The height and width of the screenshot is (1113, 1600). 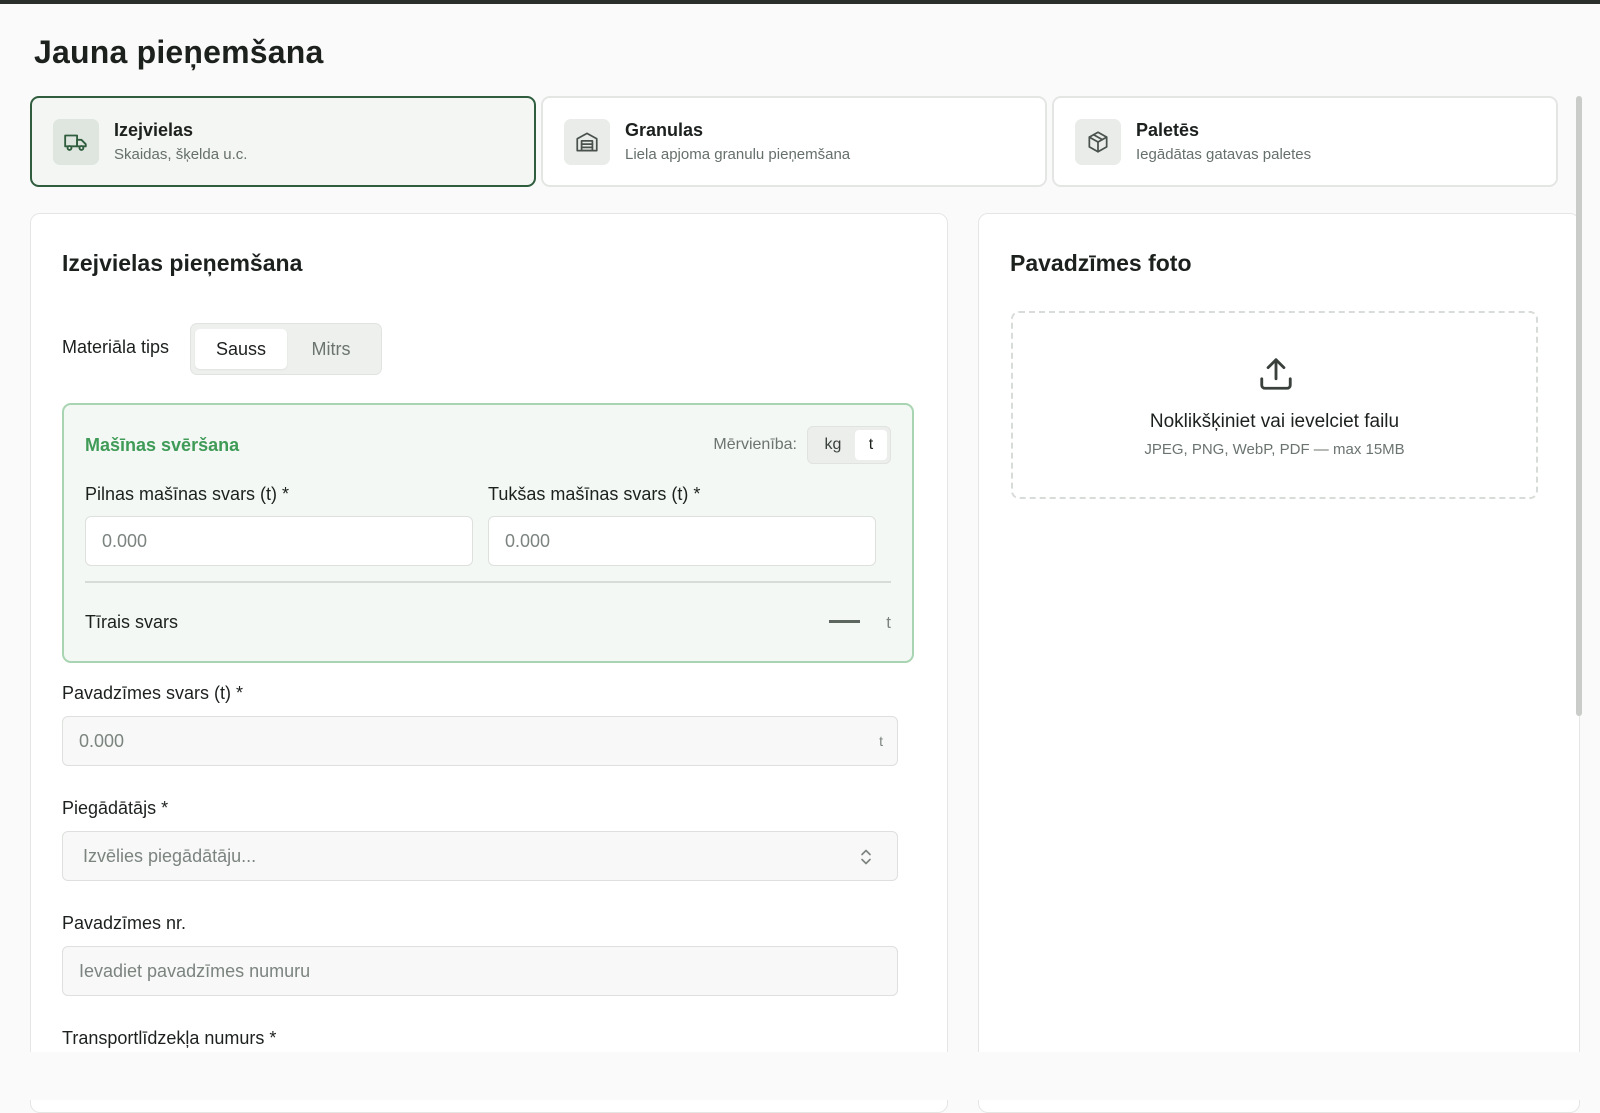 I want to click on type-card-granulas: Granulas Liela apjoma granulu pieņemšana, so click(x=794, y=141).